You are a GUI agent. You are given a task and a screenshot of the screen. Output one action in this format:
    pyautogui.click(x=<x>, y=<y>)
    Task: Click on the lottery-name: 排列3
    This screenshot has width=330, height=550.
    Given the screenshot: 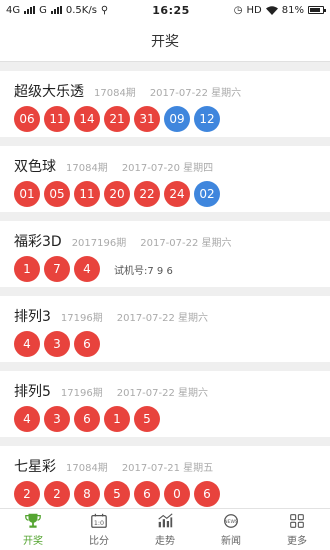 What is the action you would take?
    pyautogui.click(x=32, y=317)
    